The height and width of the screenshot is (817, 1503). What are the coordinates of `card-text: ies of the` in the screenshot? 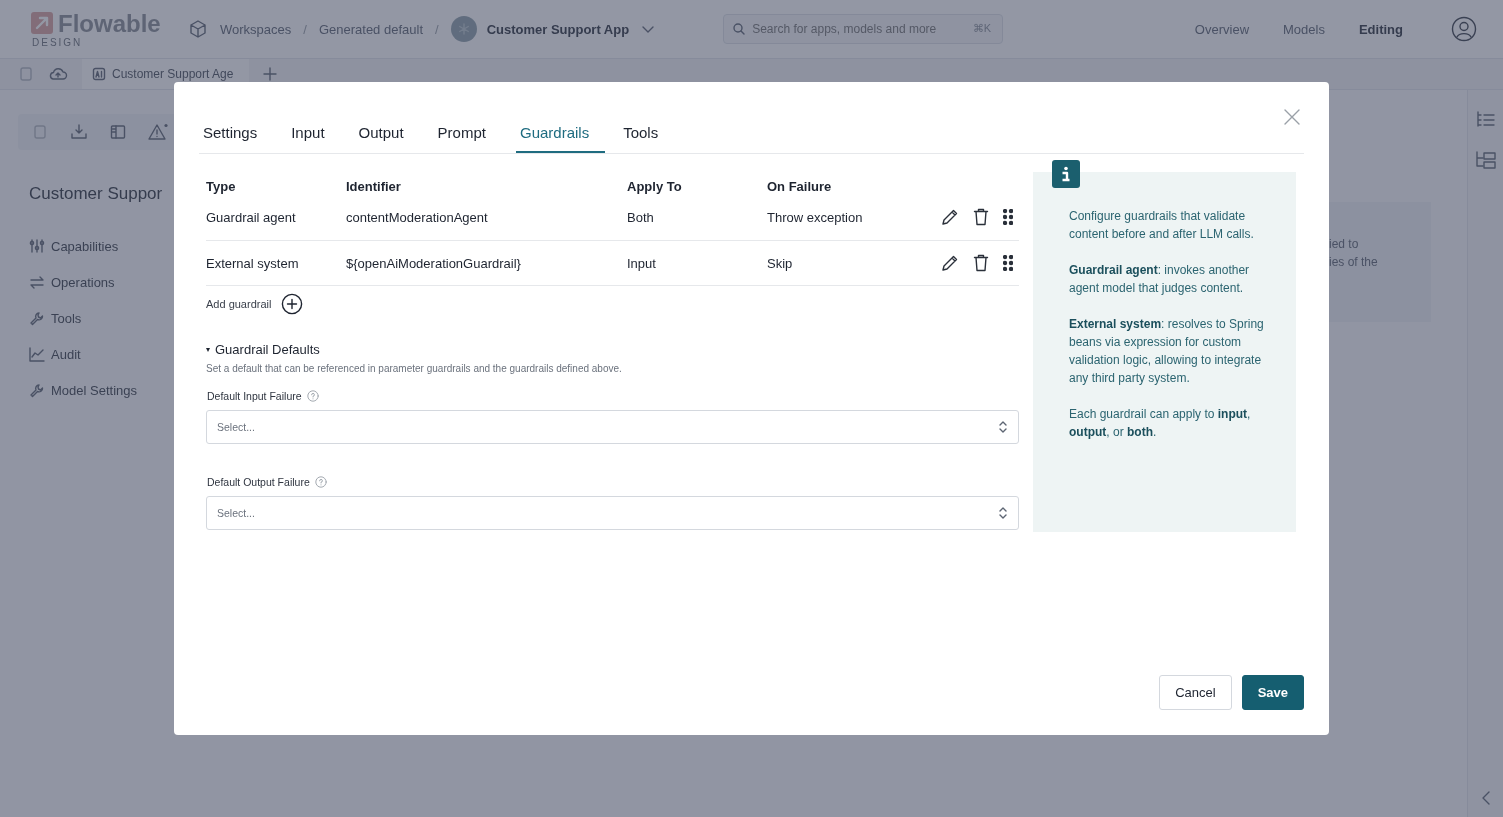 It's located at (1354, 262).